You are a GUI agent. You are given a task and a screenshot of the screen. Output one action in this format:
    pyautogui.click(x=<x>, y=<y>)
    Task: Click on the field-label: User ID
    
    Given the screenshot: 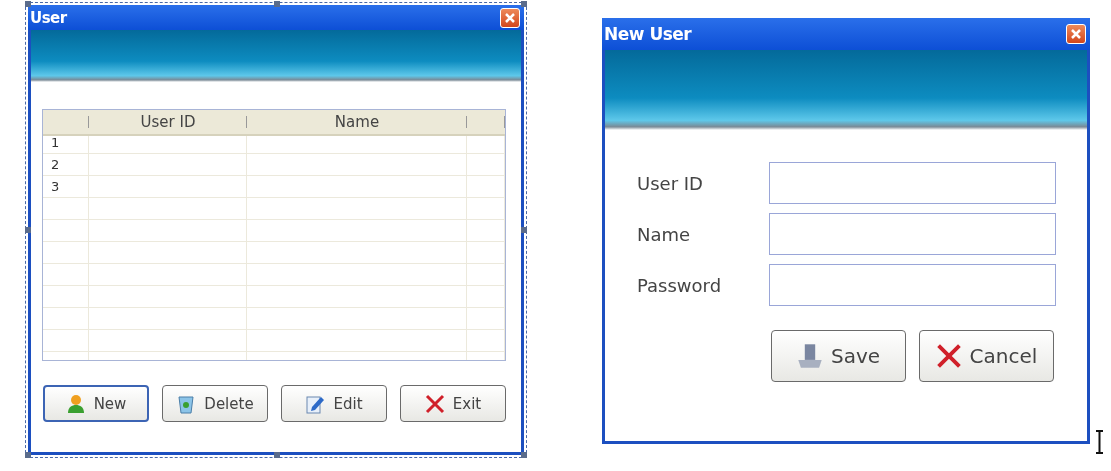 What is the action you would take?
    pyautogui.click(x=670, y=183)
    